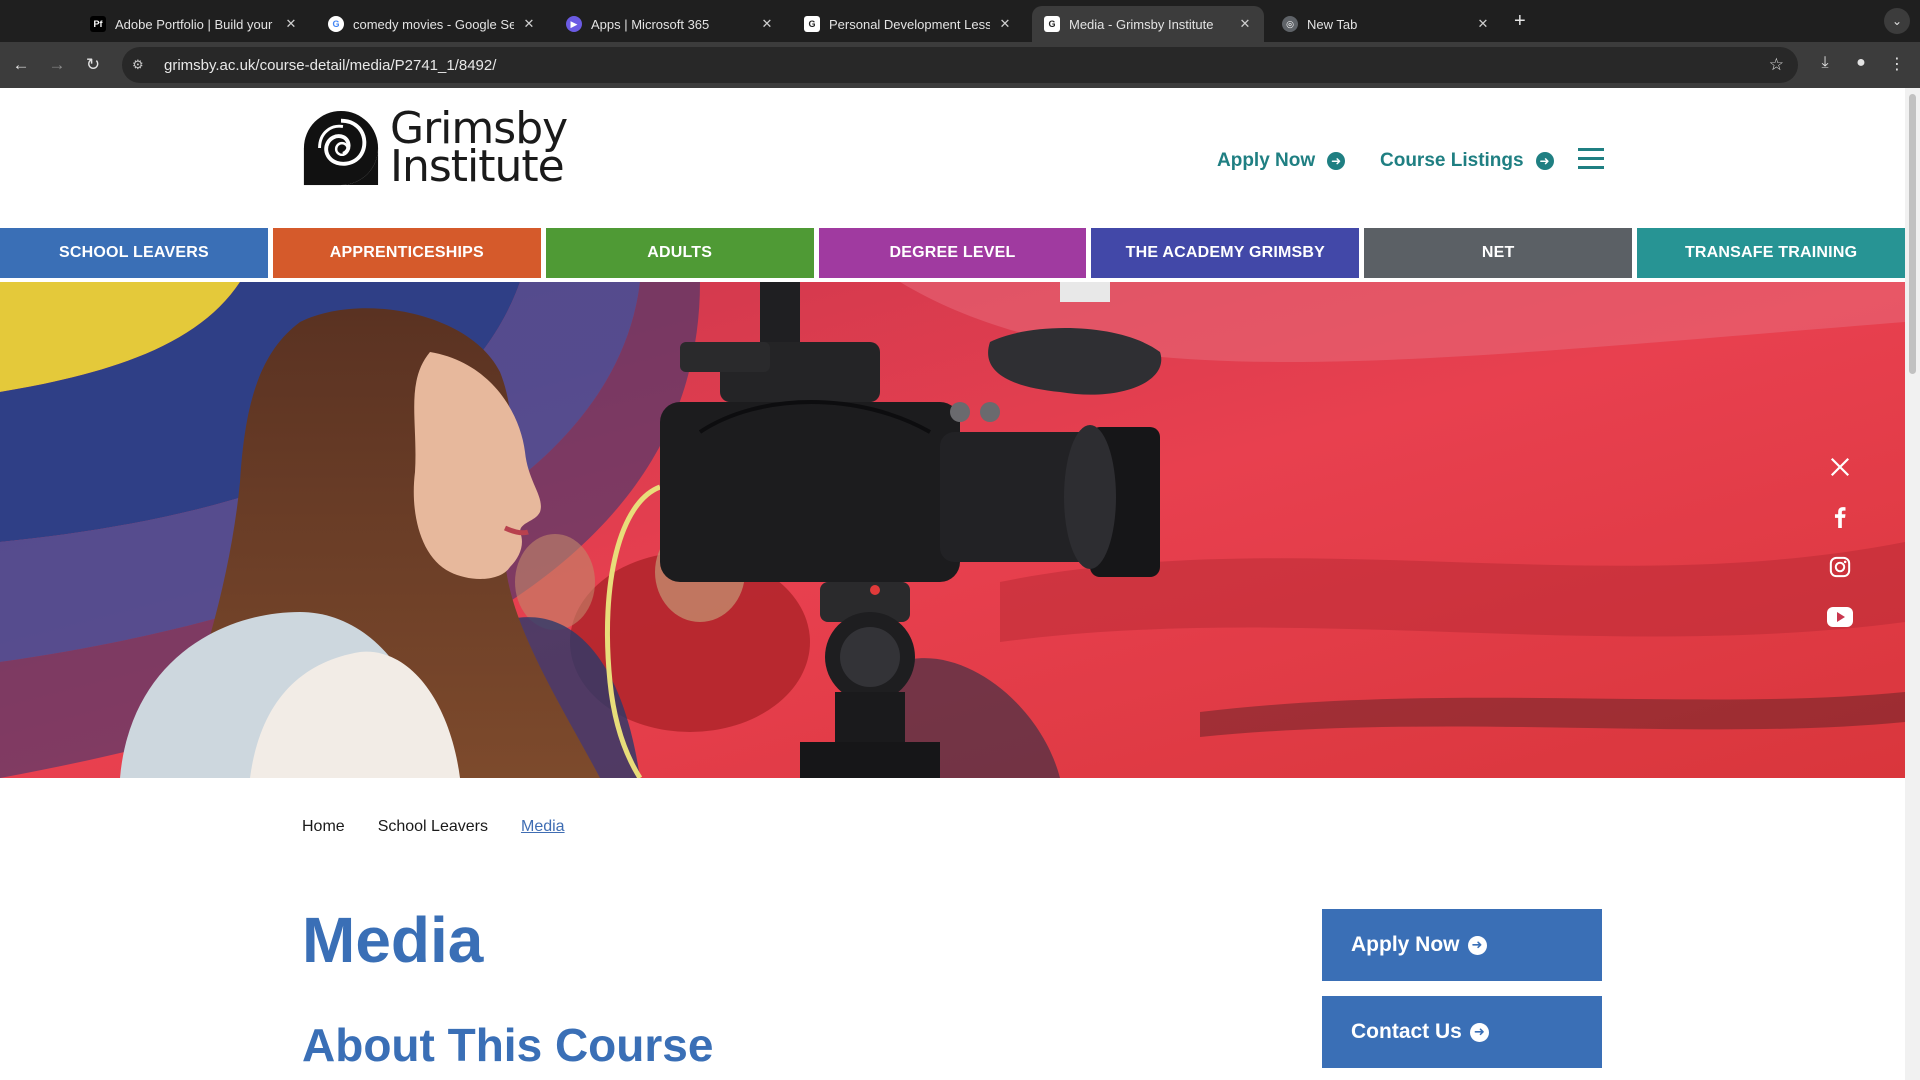 Image resolution: width=1920 pixels, height=1080 pixels. I want to click on back-arrow-icon: ←, so click(21, 65).